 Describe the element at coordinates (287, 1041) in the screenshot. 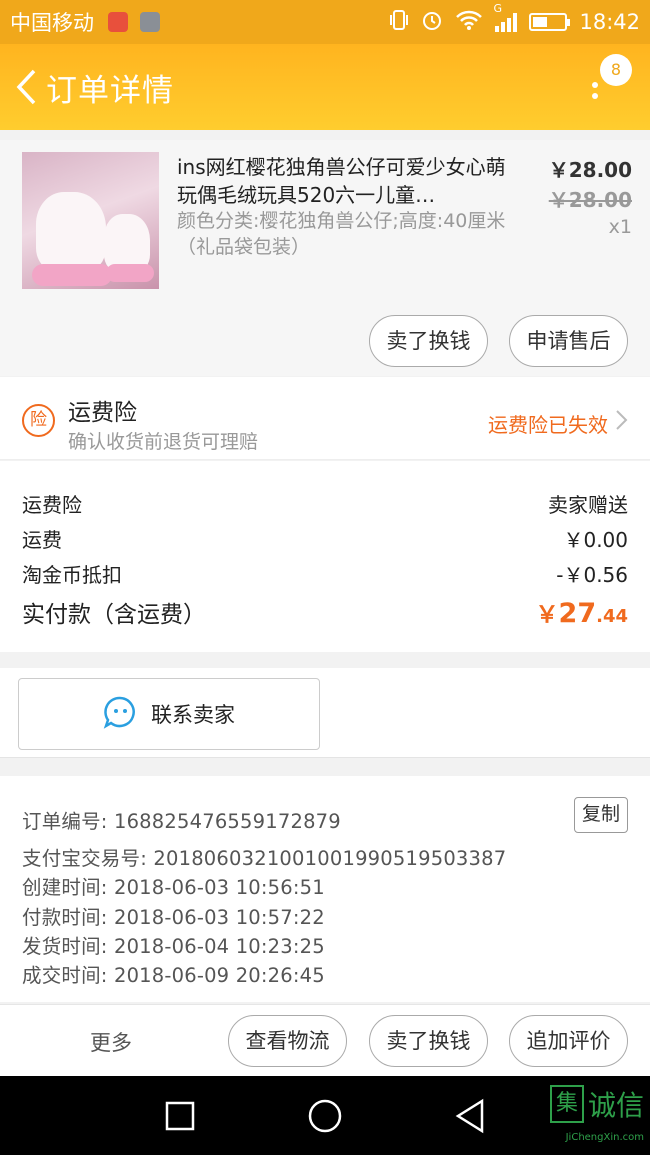

I see `view-logistics-button: 查看物流` at that location.